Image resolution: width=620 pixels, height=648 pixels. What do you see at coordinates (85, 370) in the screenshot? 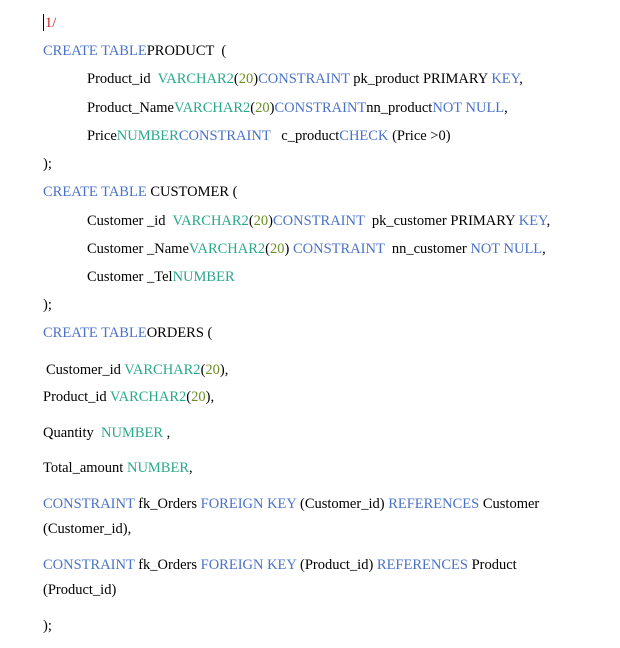
I see `code-token: Customer_id` at bounding box center [85, 370].